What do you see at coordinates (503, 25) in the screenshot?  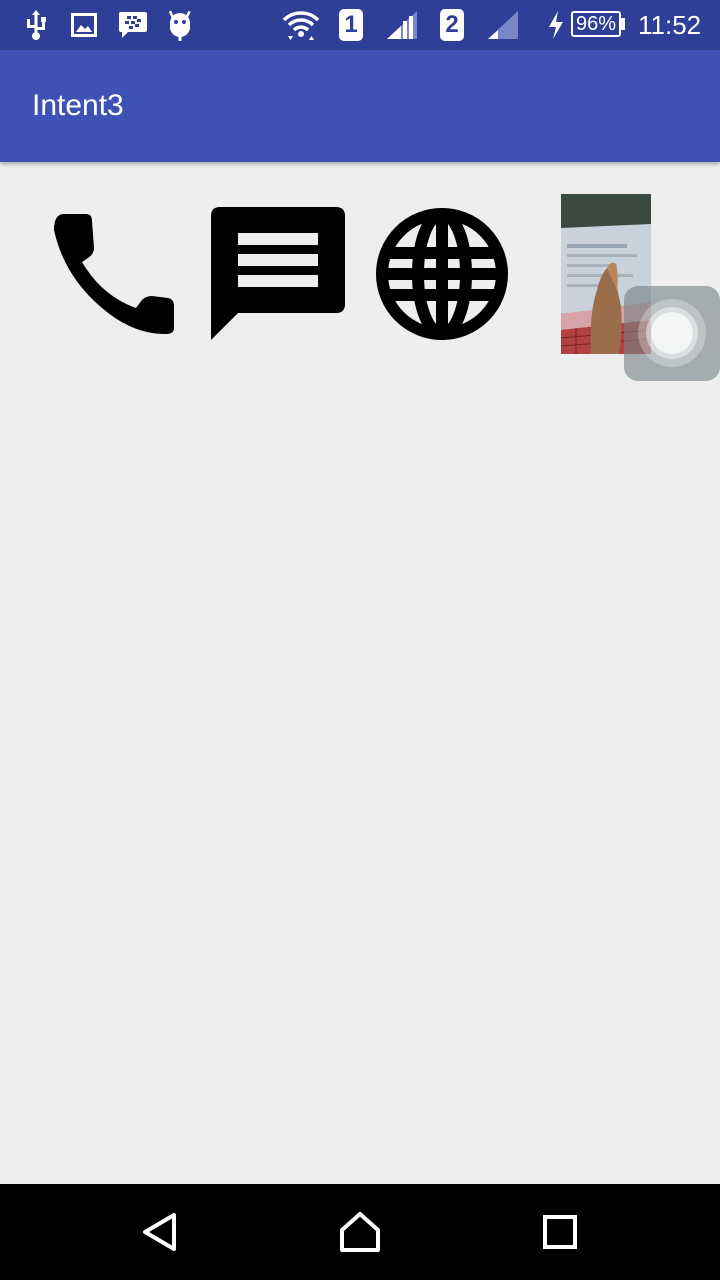 I see `signal-sim2-icon` at bounding box center [503, 25].